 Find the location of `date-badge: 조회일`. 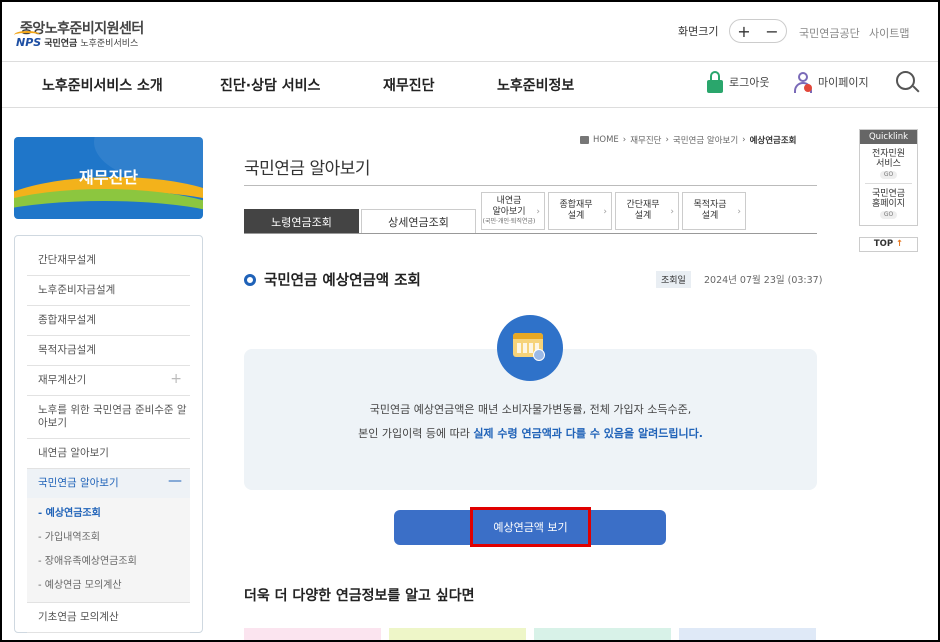

date-badge: 조회일 is located at coordinates (673, 279).